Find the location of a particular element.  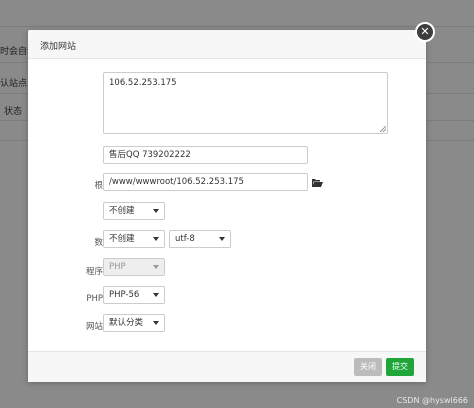

folder-open-icon is located at coordinates (317, 183).